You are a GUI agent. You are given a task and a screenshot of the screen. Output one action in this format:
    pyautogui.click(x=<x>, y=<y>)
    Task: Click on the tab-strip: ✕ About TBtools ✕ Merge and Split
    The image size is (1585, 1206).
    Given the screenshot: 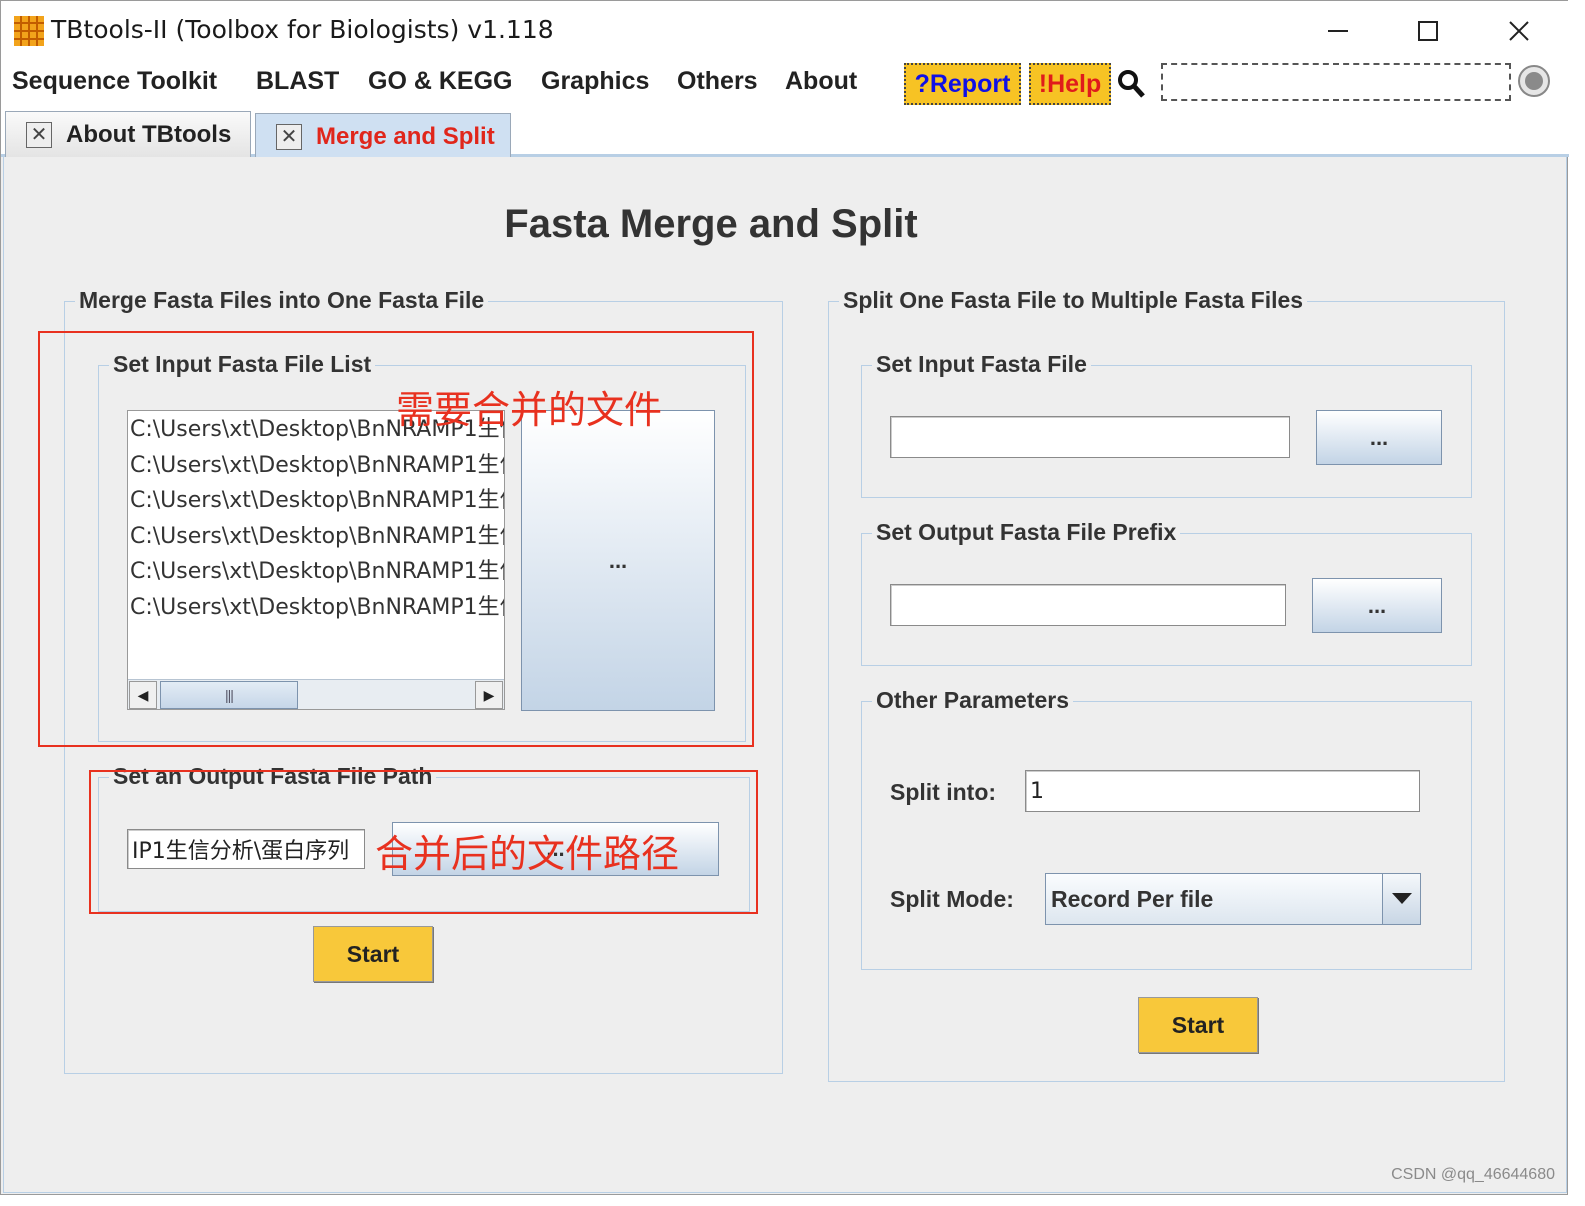 What is the action you would take?
    pyautogui.click(x=785, y=134)
    